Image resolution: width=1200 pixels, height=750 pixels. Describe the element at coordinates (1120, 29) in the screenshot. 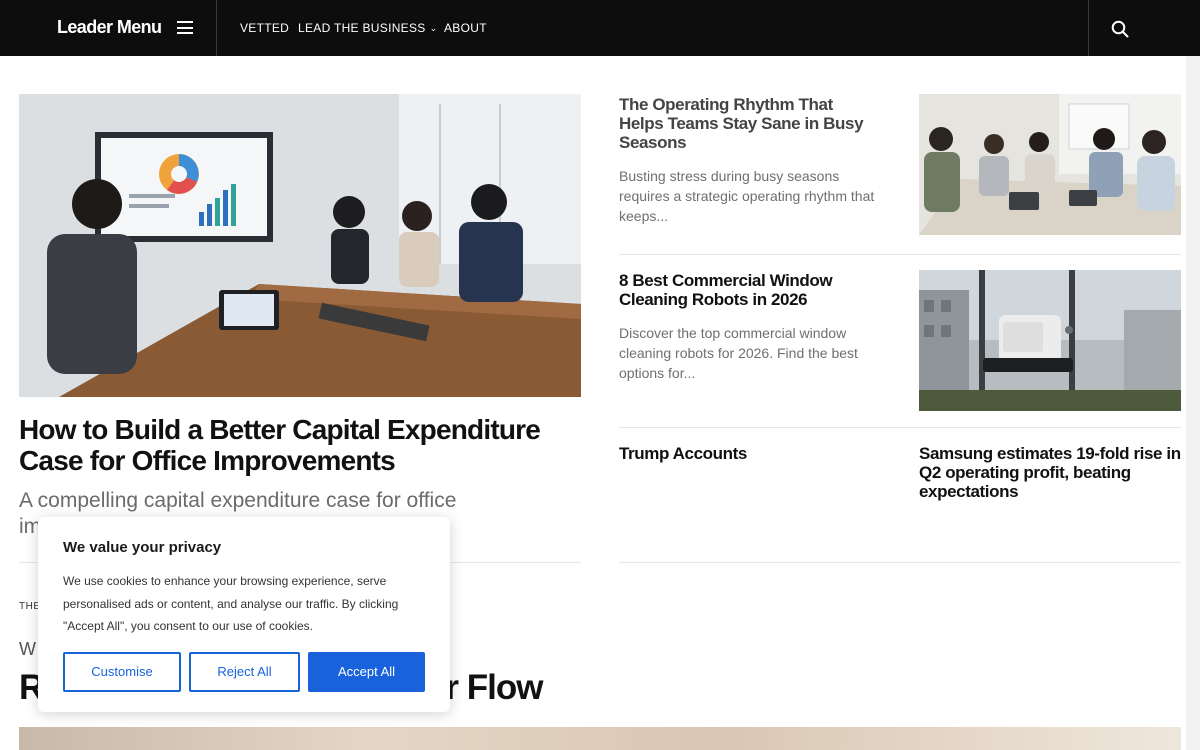

I see `search-icon` at that location.